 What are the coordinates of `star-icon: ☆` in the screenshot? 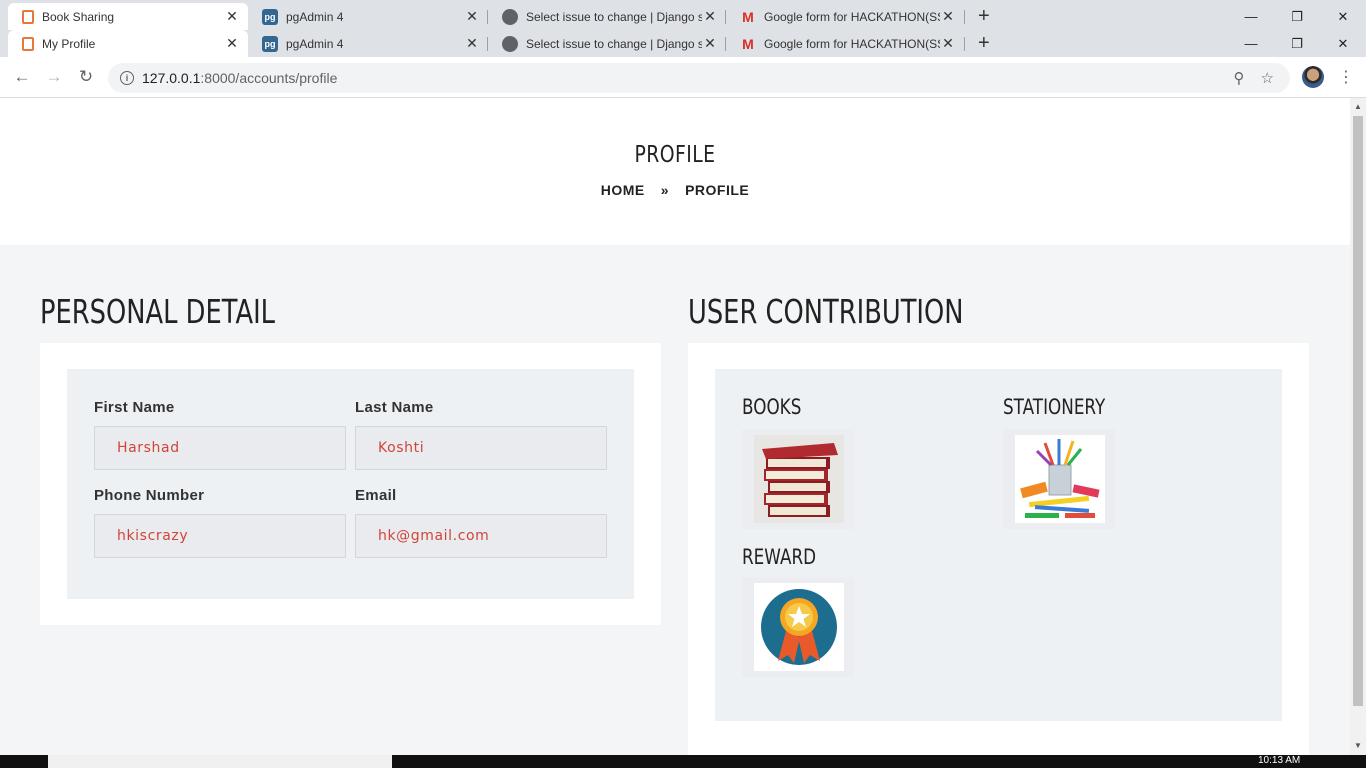 It's located at (1267, 78).